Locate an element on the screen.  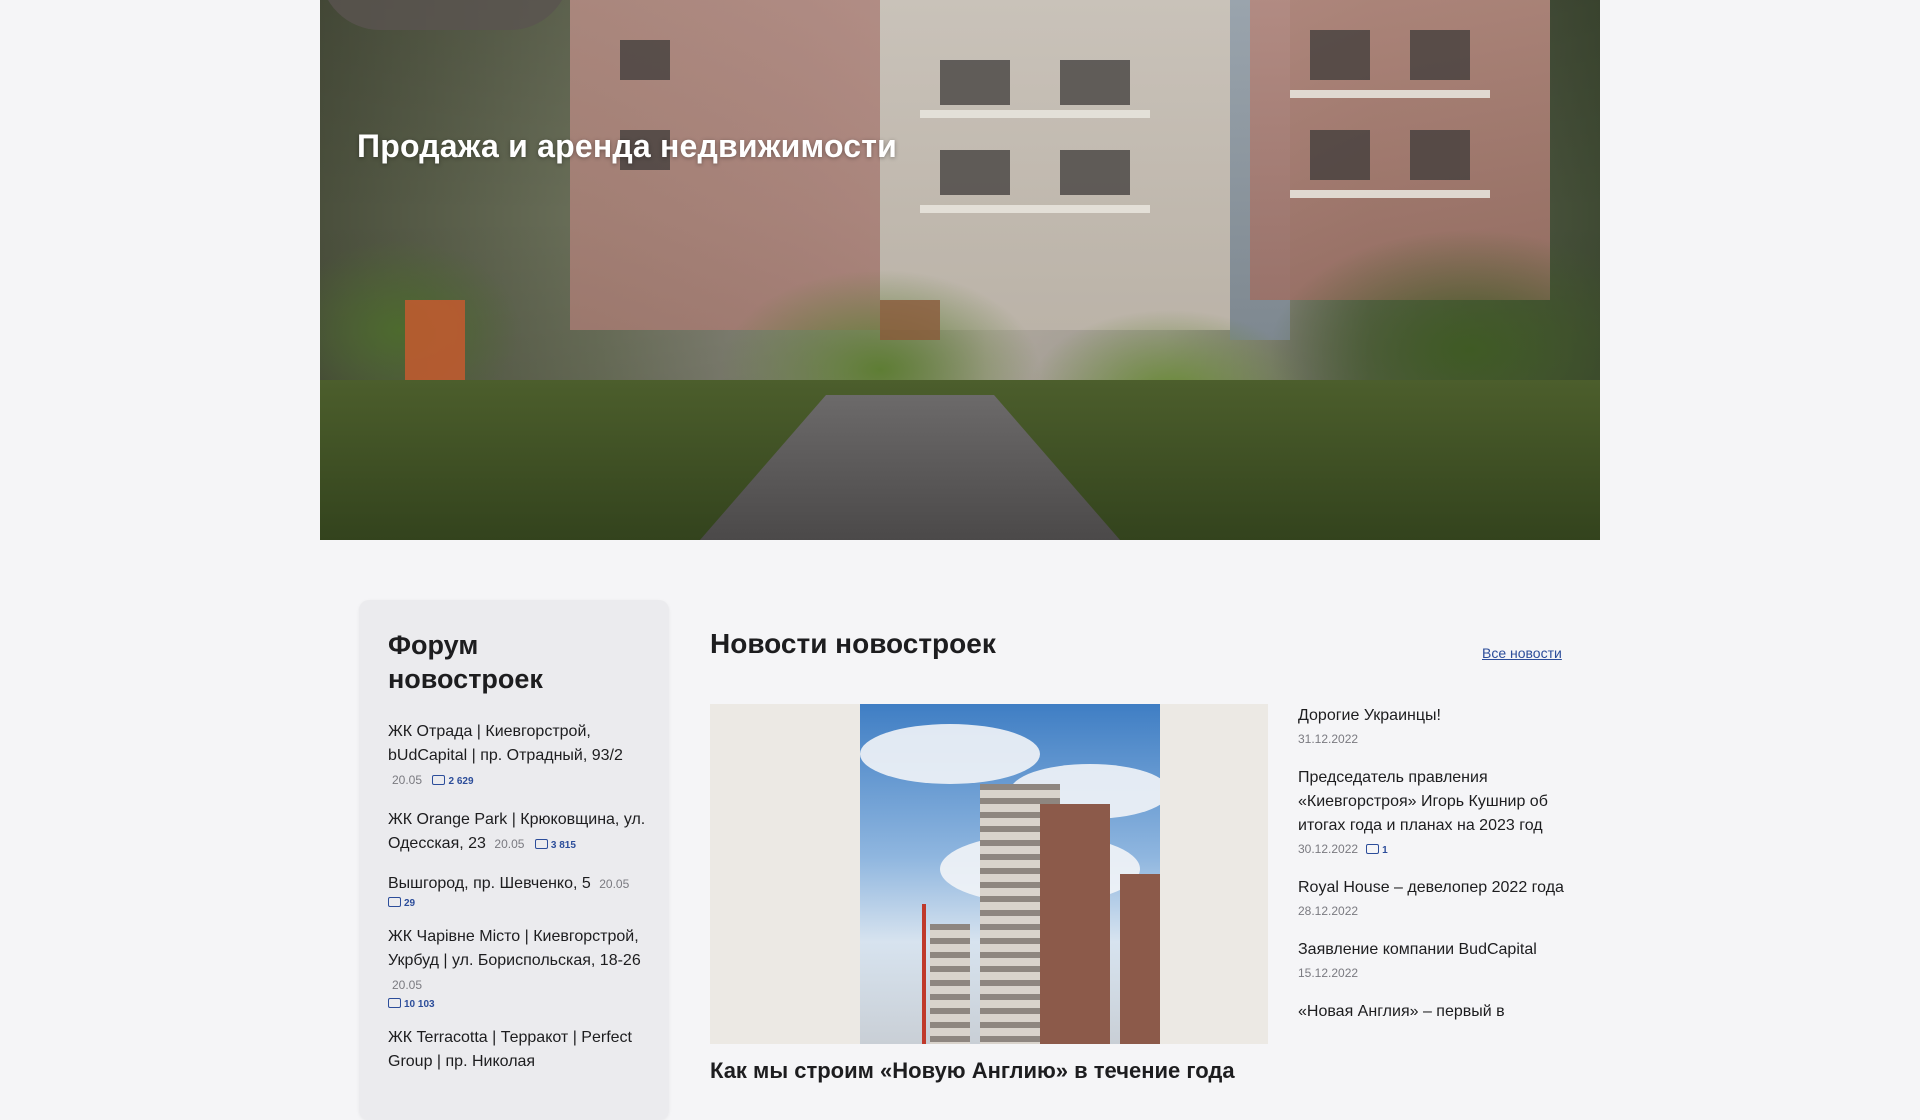
hero-title: Продажа и аренда недвижимости is located at coordinates (627, 146).